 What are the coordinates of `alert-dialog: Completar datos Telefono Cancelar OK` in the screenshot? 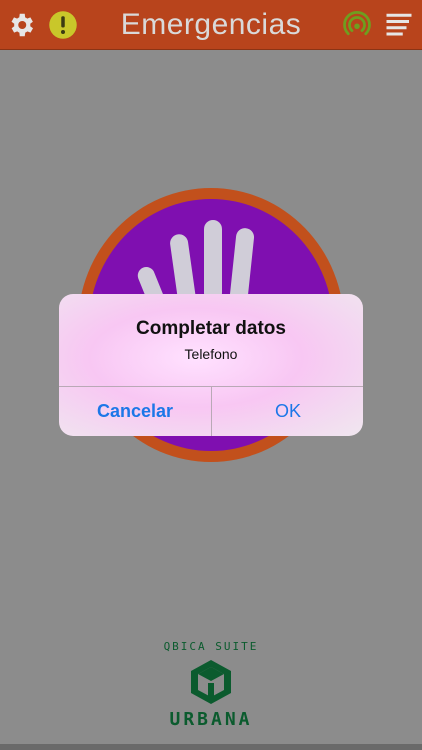 It's located at (211, 365).